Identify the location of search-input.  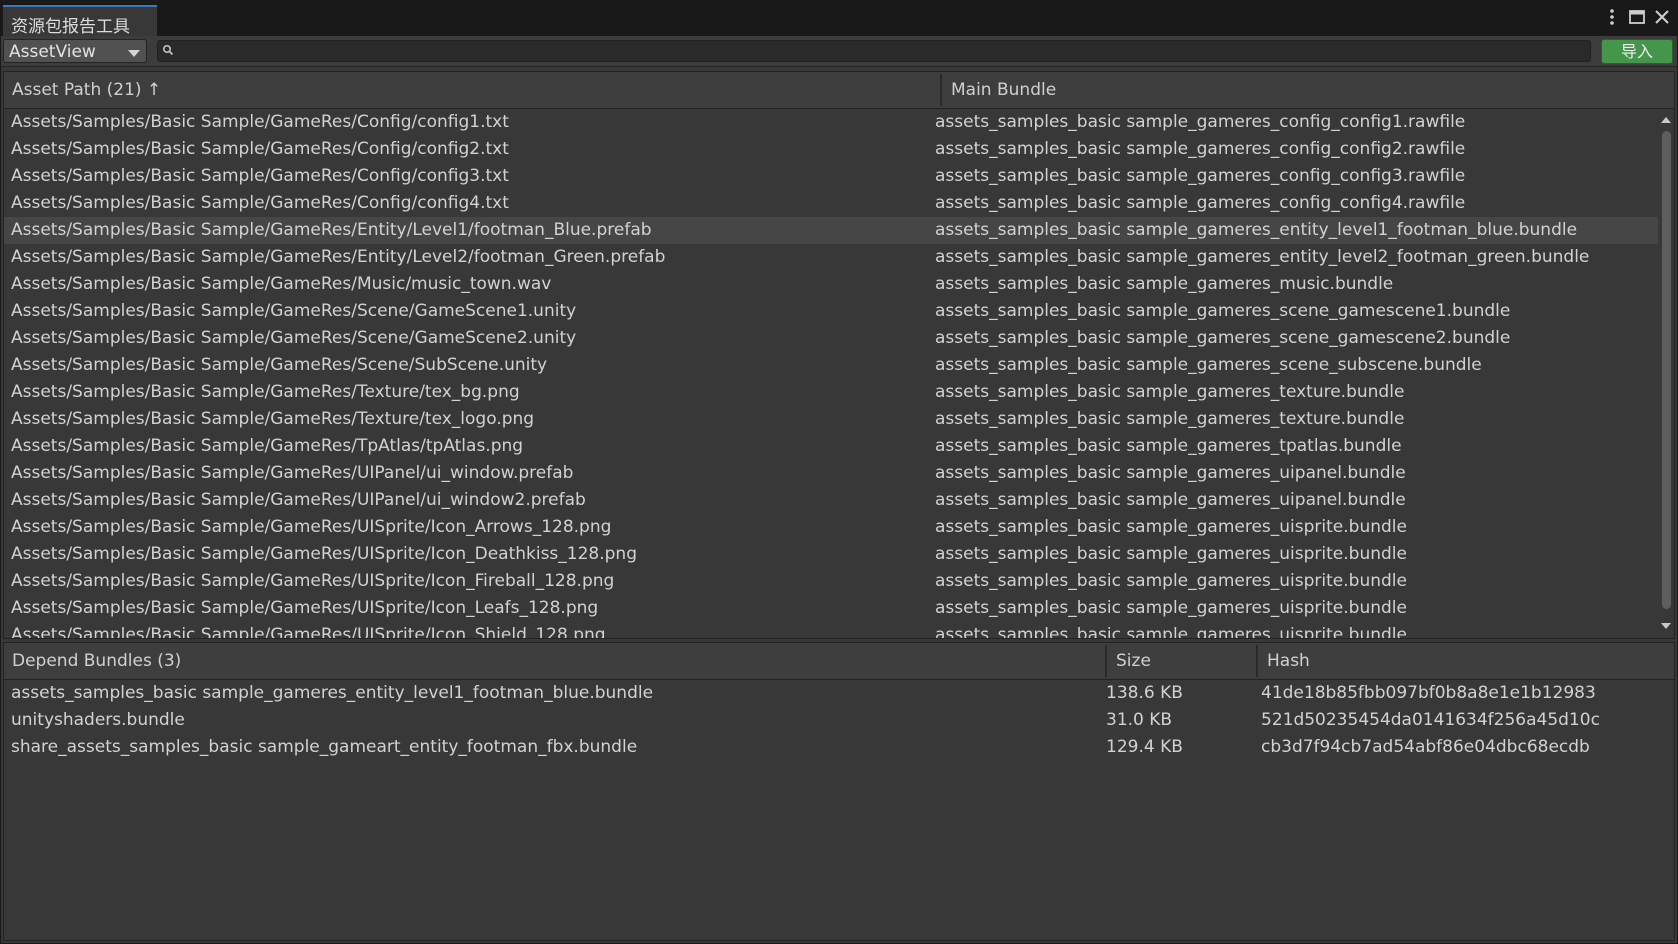
(882, 52).